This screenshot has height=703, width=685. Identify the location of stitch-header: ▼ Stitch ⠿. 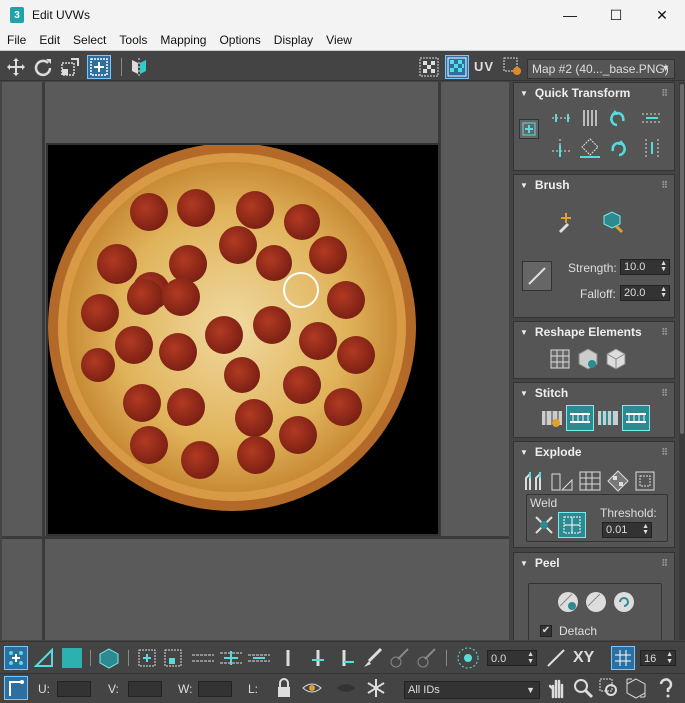
(594, 393).